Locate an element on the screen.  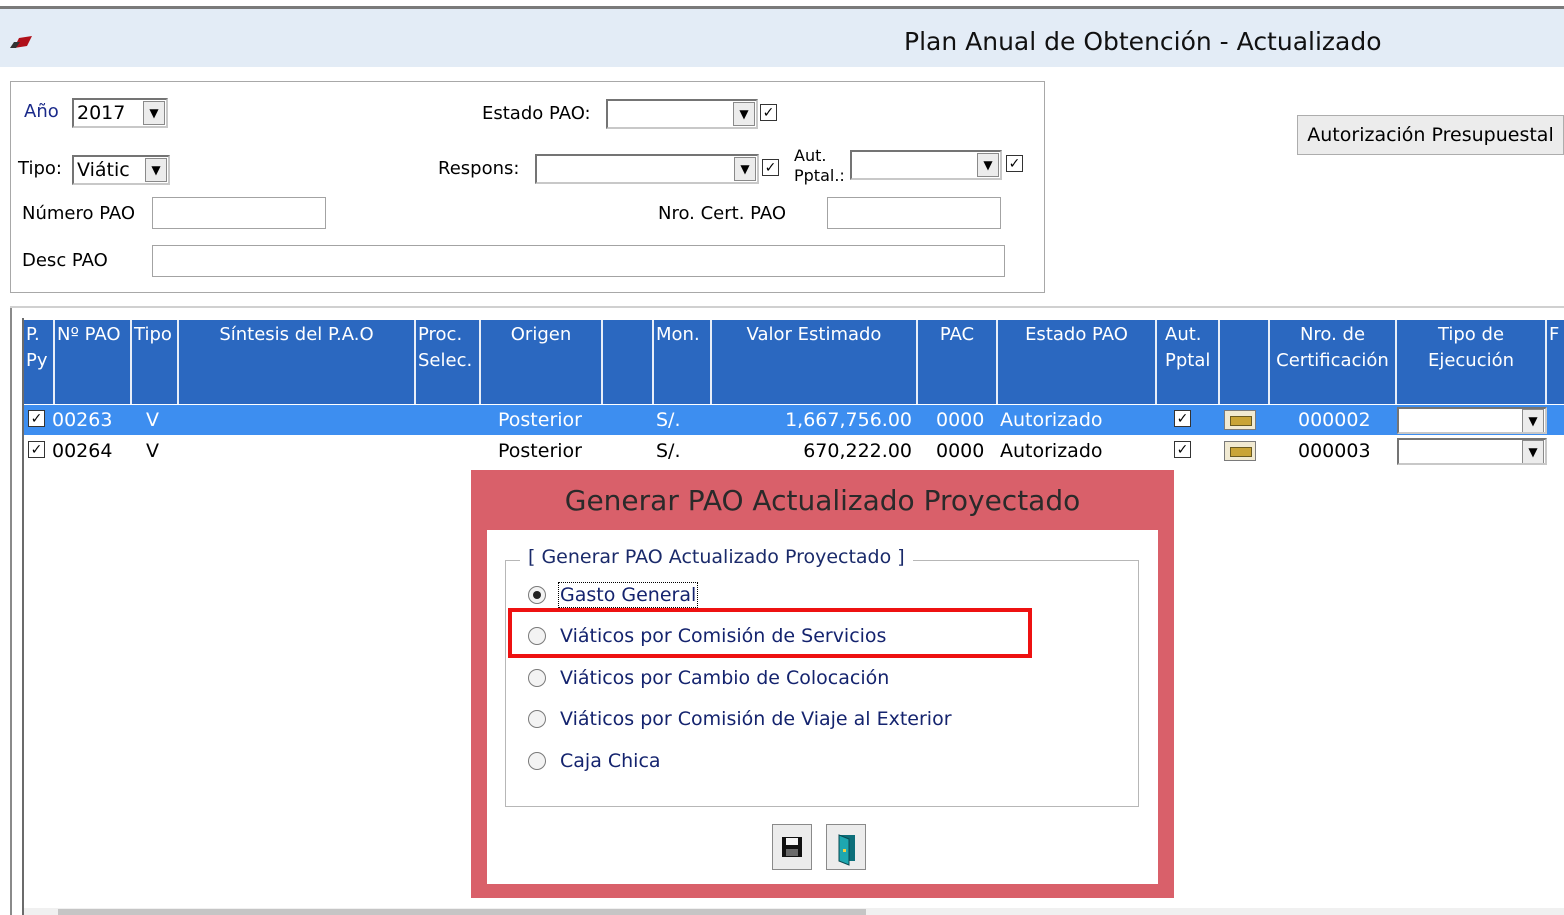
save-icon is located at coordinates (792, 847).